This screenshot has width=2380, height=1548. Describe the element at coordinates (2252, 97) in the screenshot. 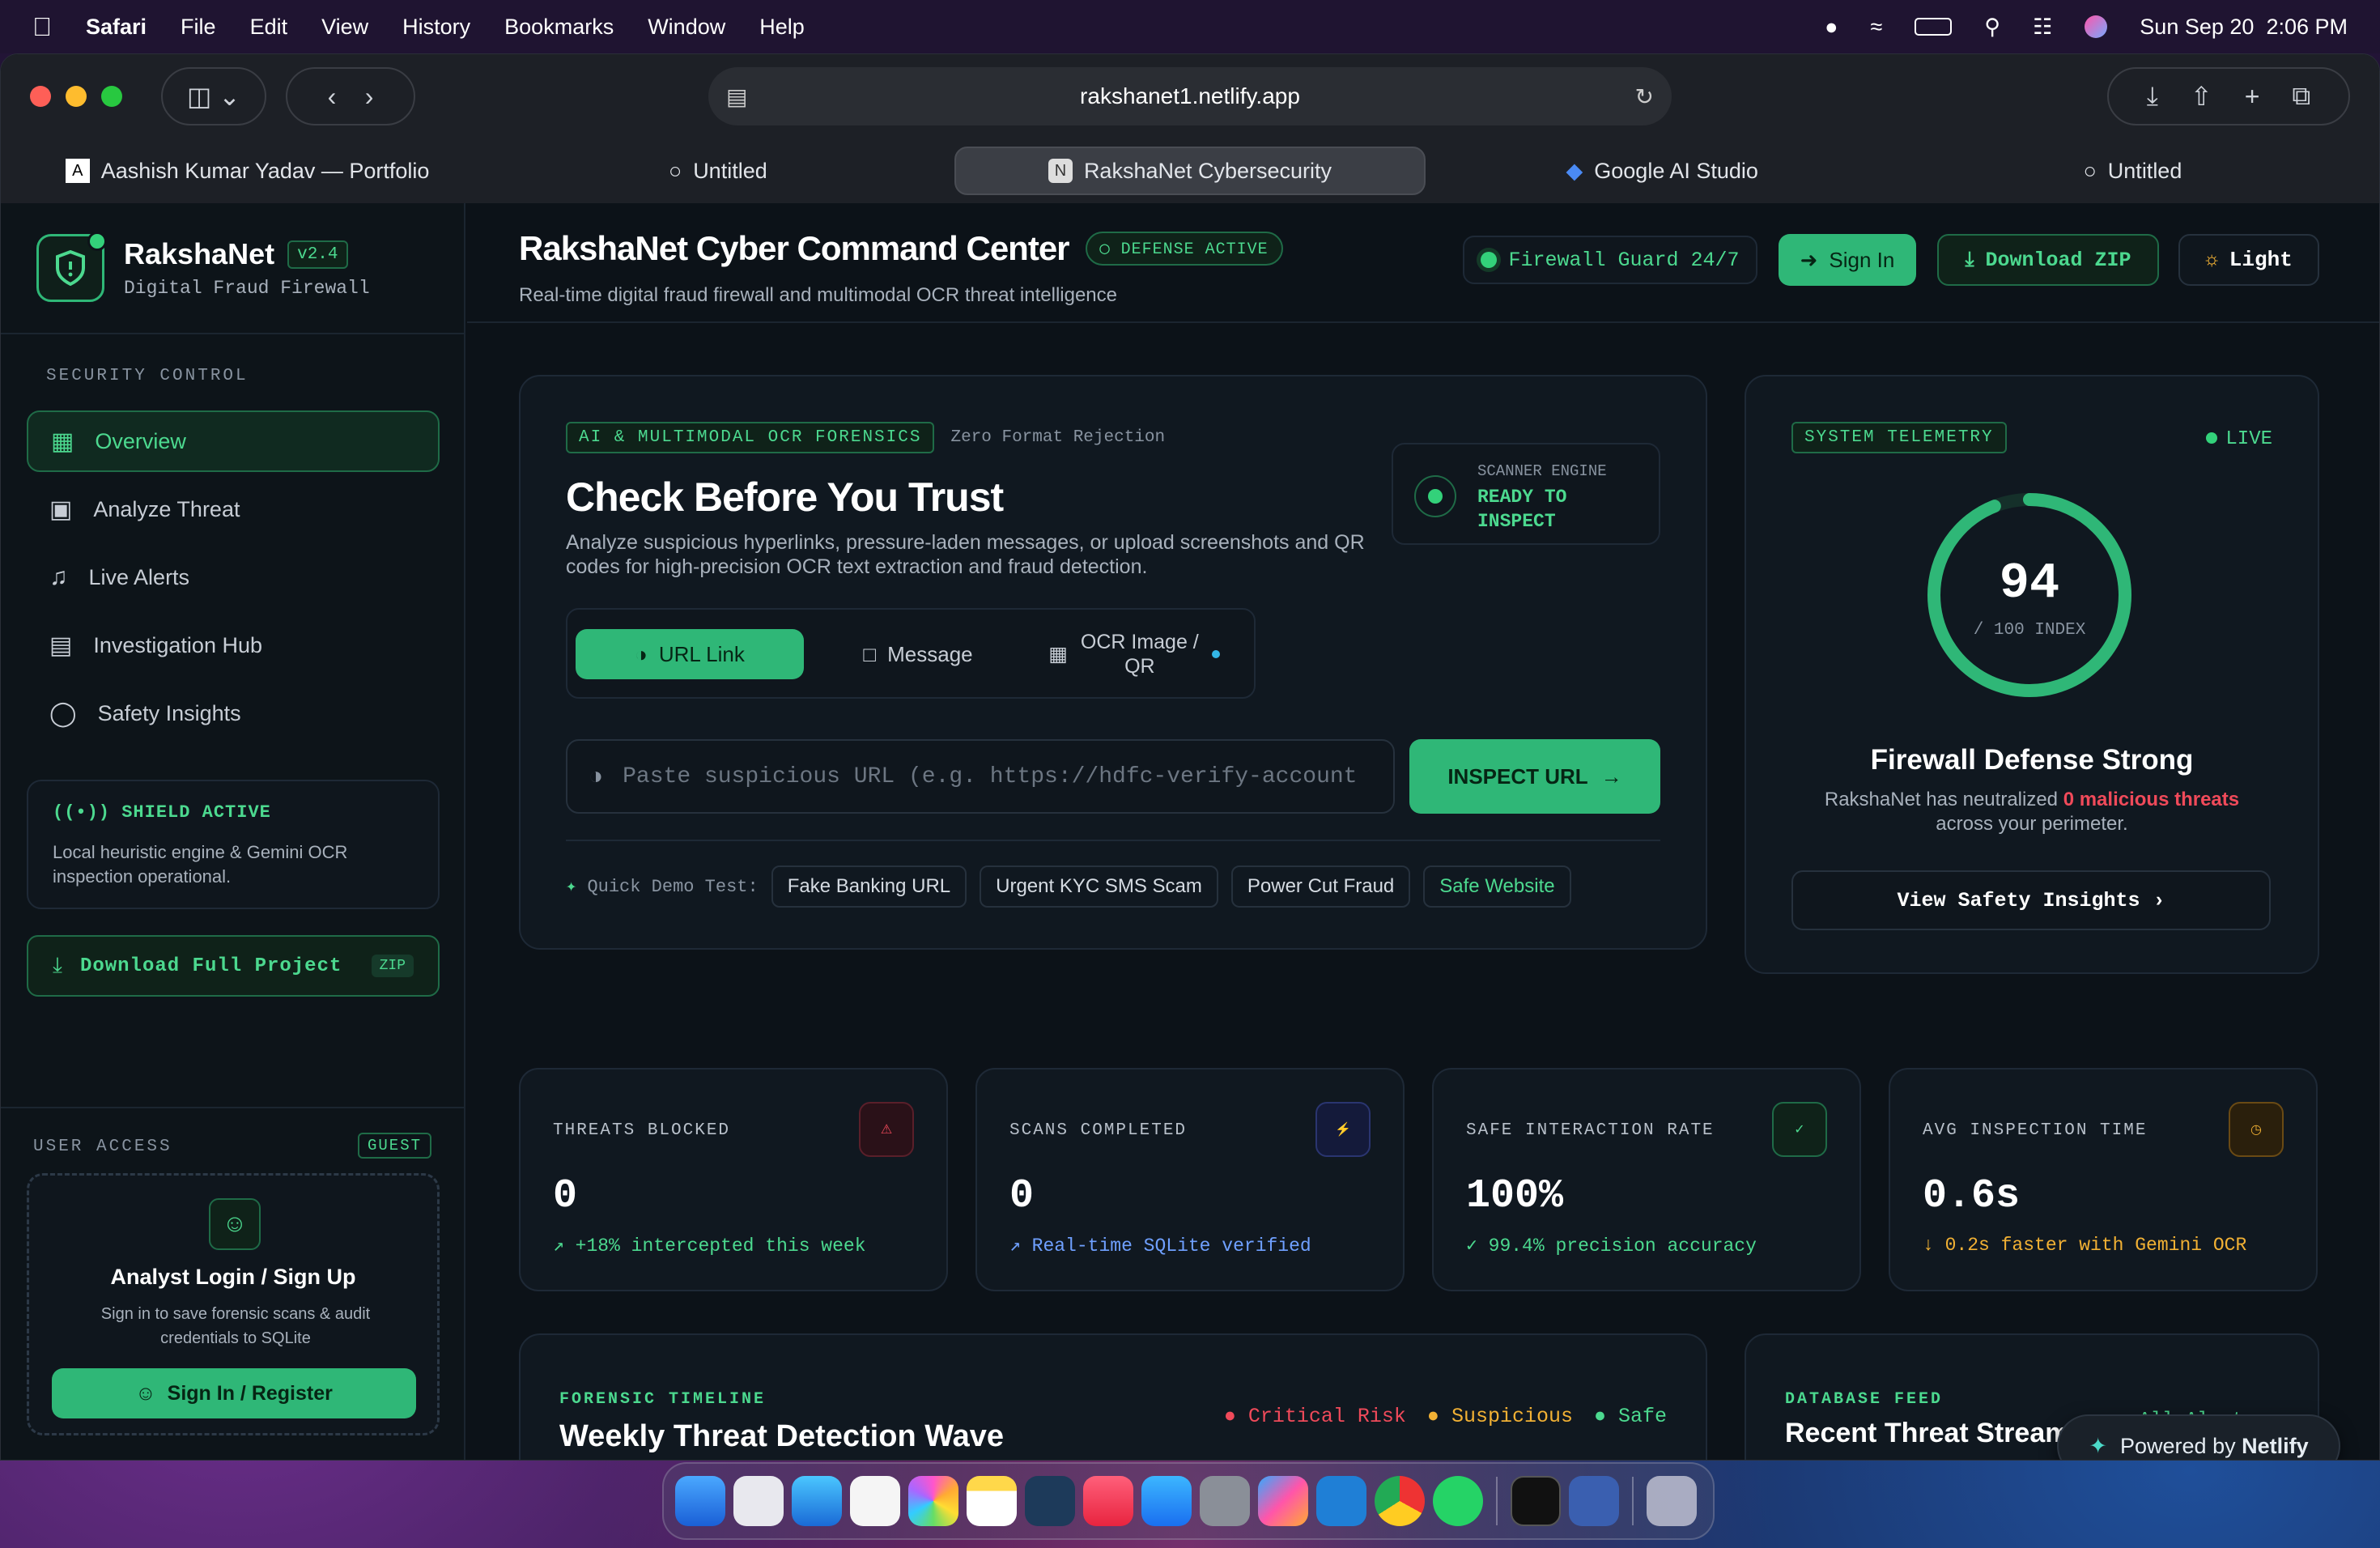

I see `new-tab-icon: +` at that location.